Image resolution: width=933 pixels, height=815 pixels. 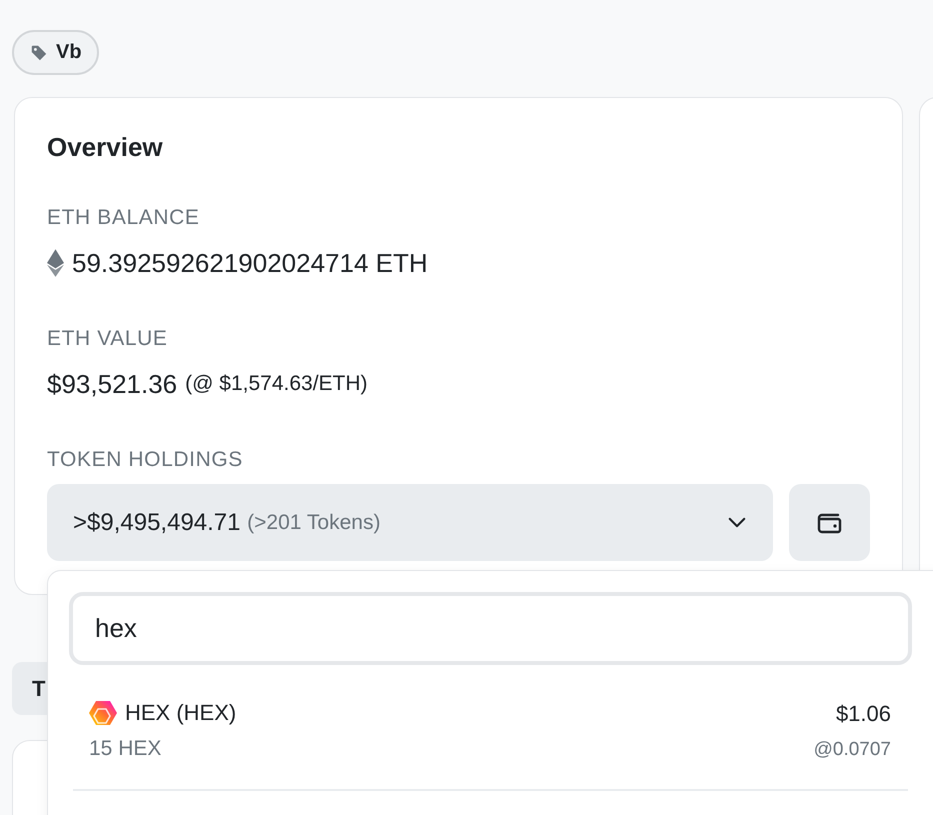 What do you see at coordinates (125, 749) in the screenshot?
I see `token-amount: 15 HEX` at bounding box center [125, 749].